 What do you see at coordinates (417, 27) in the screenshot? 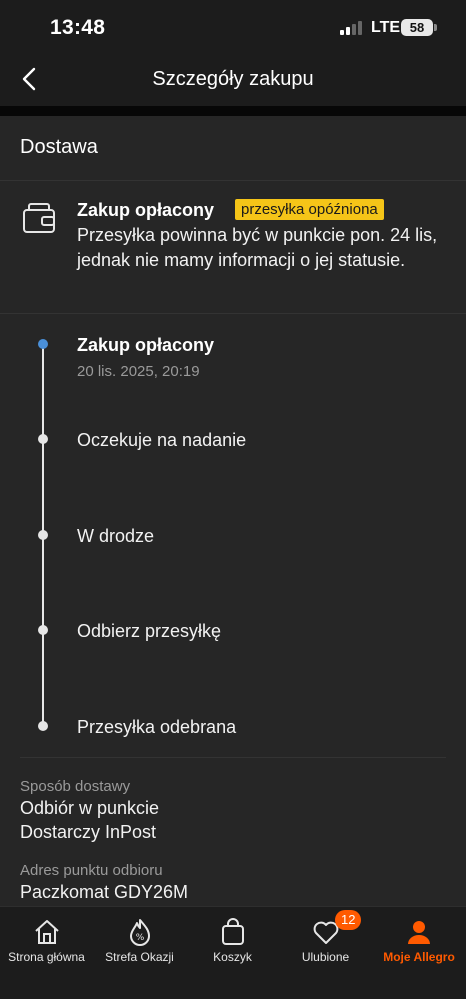
I see `battery-icon: 58` at bounding box center [417, 27].